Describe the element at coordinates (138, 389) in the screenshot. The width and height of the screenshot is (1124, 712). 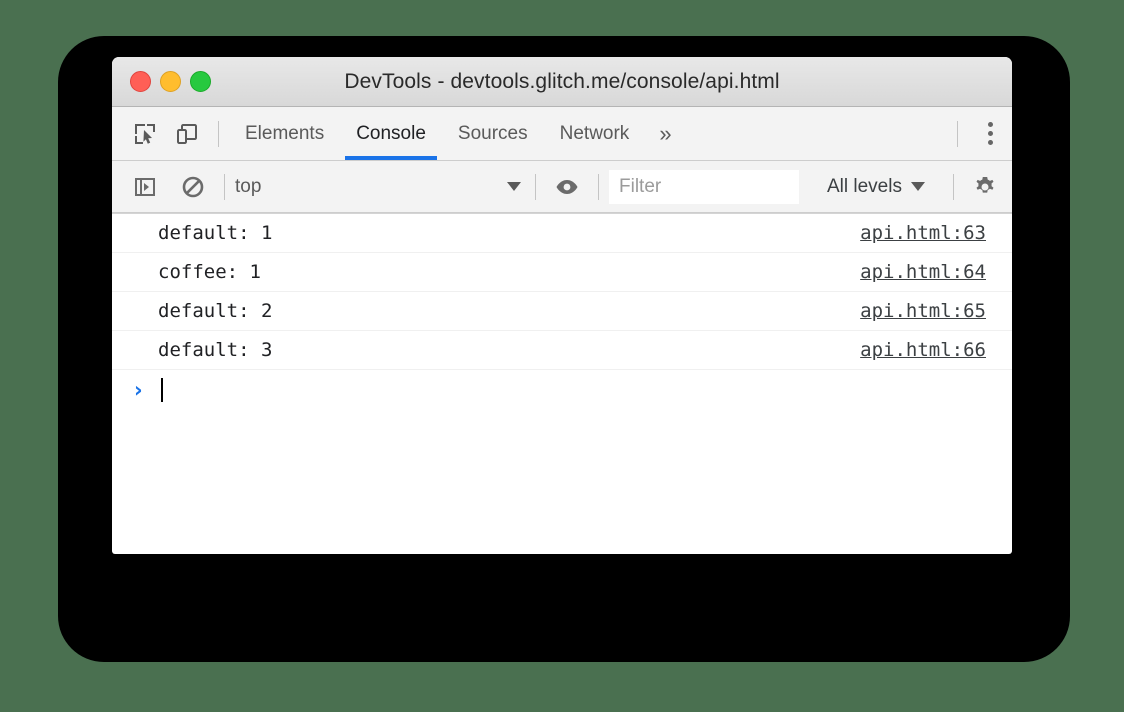
I see `prompt-chevron-icon: ›` at that location.